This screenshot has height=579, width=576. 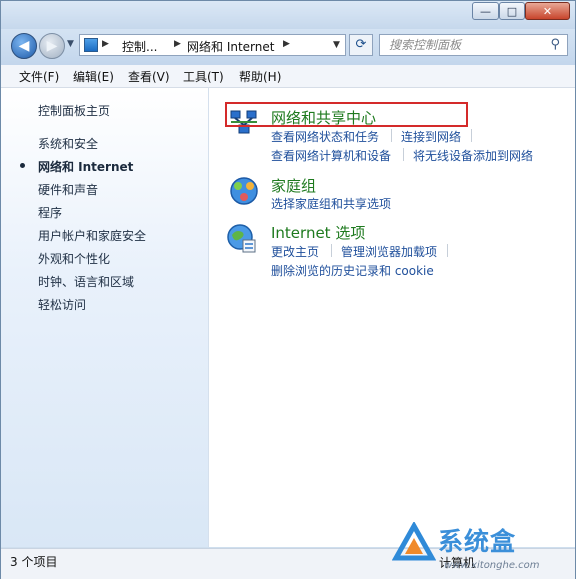 What do you see at coordinates (555, 44) in the screenshot?
I see `search-icon: ⚲` at bounding box center [555, 44].